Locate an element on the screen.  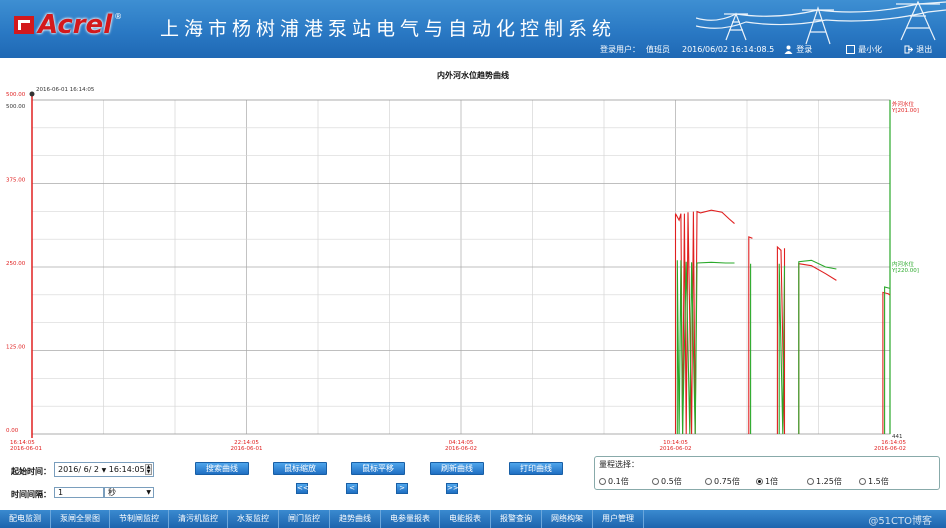
nav-cleaner-monitor: 清污机监控 is located at coordinates (198, 519).